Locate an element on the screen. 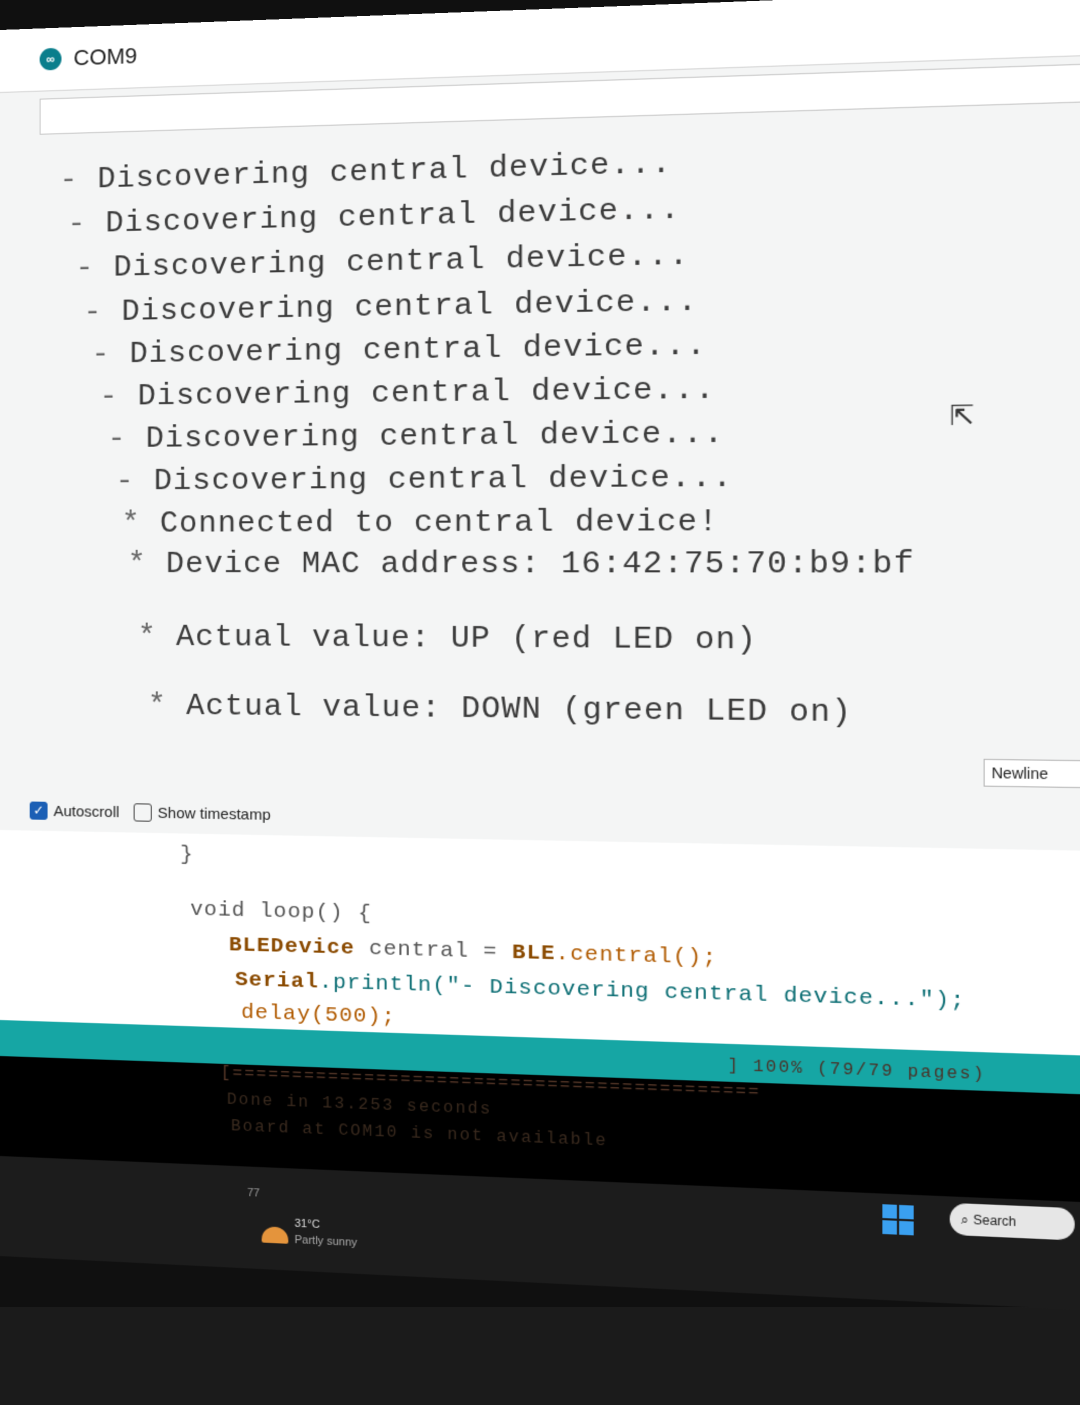  code-object: BLE is located at coordinates (534, 954).